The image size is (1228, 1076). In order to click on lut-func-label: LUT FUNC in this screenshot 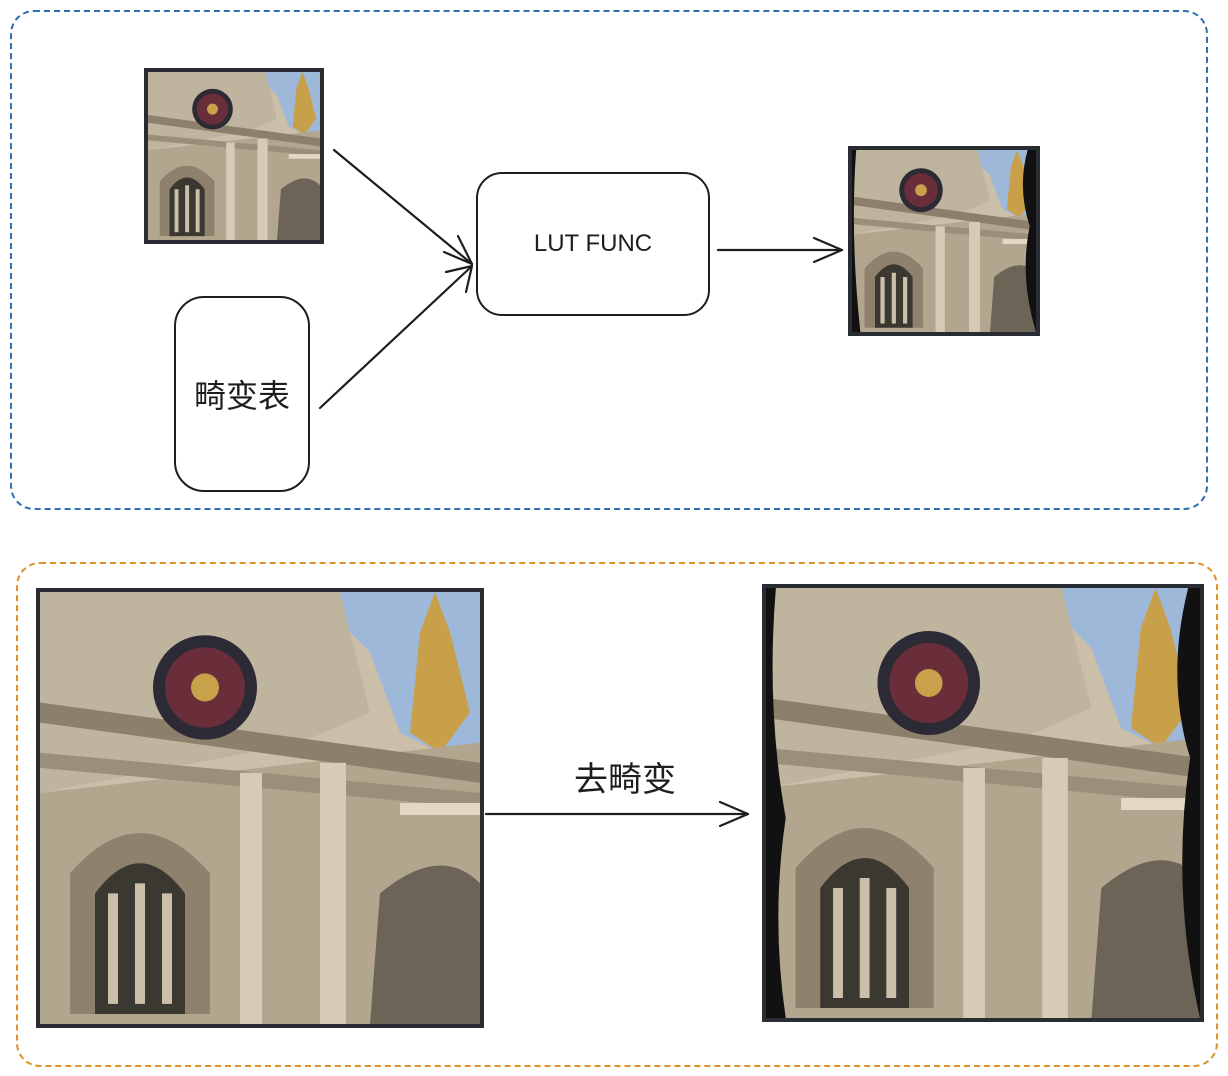, I will do `click(593, 243)`.